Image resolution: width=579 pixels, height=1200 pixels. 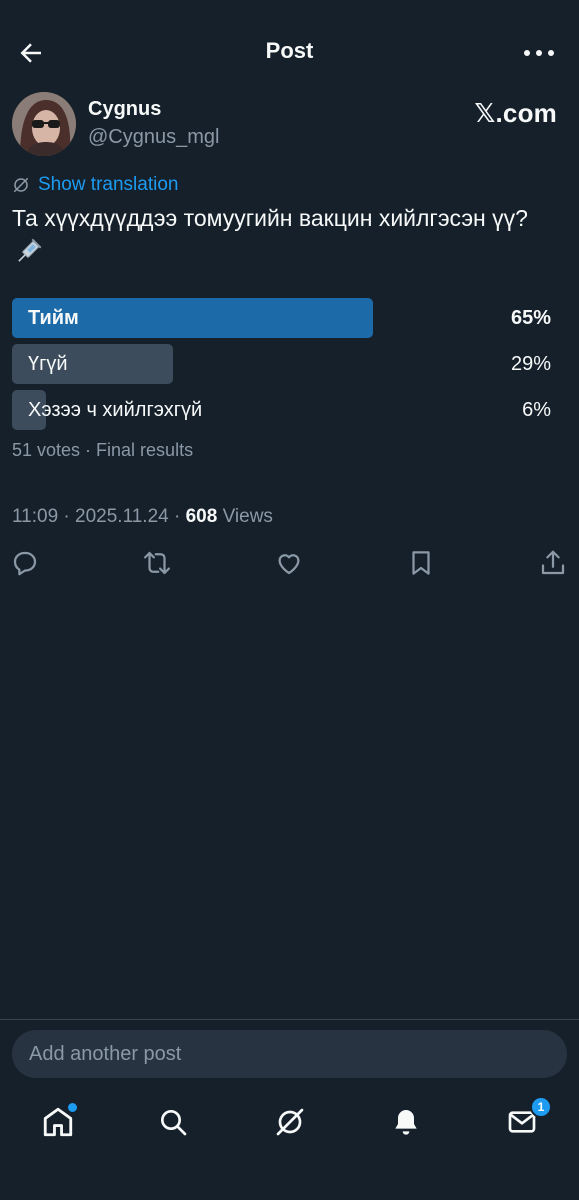 I want to click on divider, so click(x=289, y=1019).